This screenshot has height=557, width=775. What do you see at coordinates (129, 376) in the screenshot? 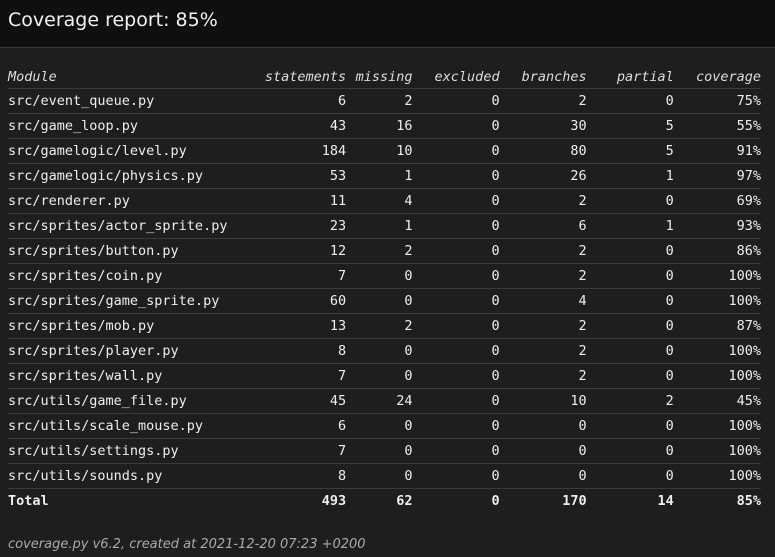
I see `module-link: src/sprites/wall.py` at bounding box center [129, 376].